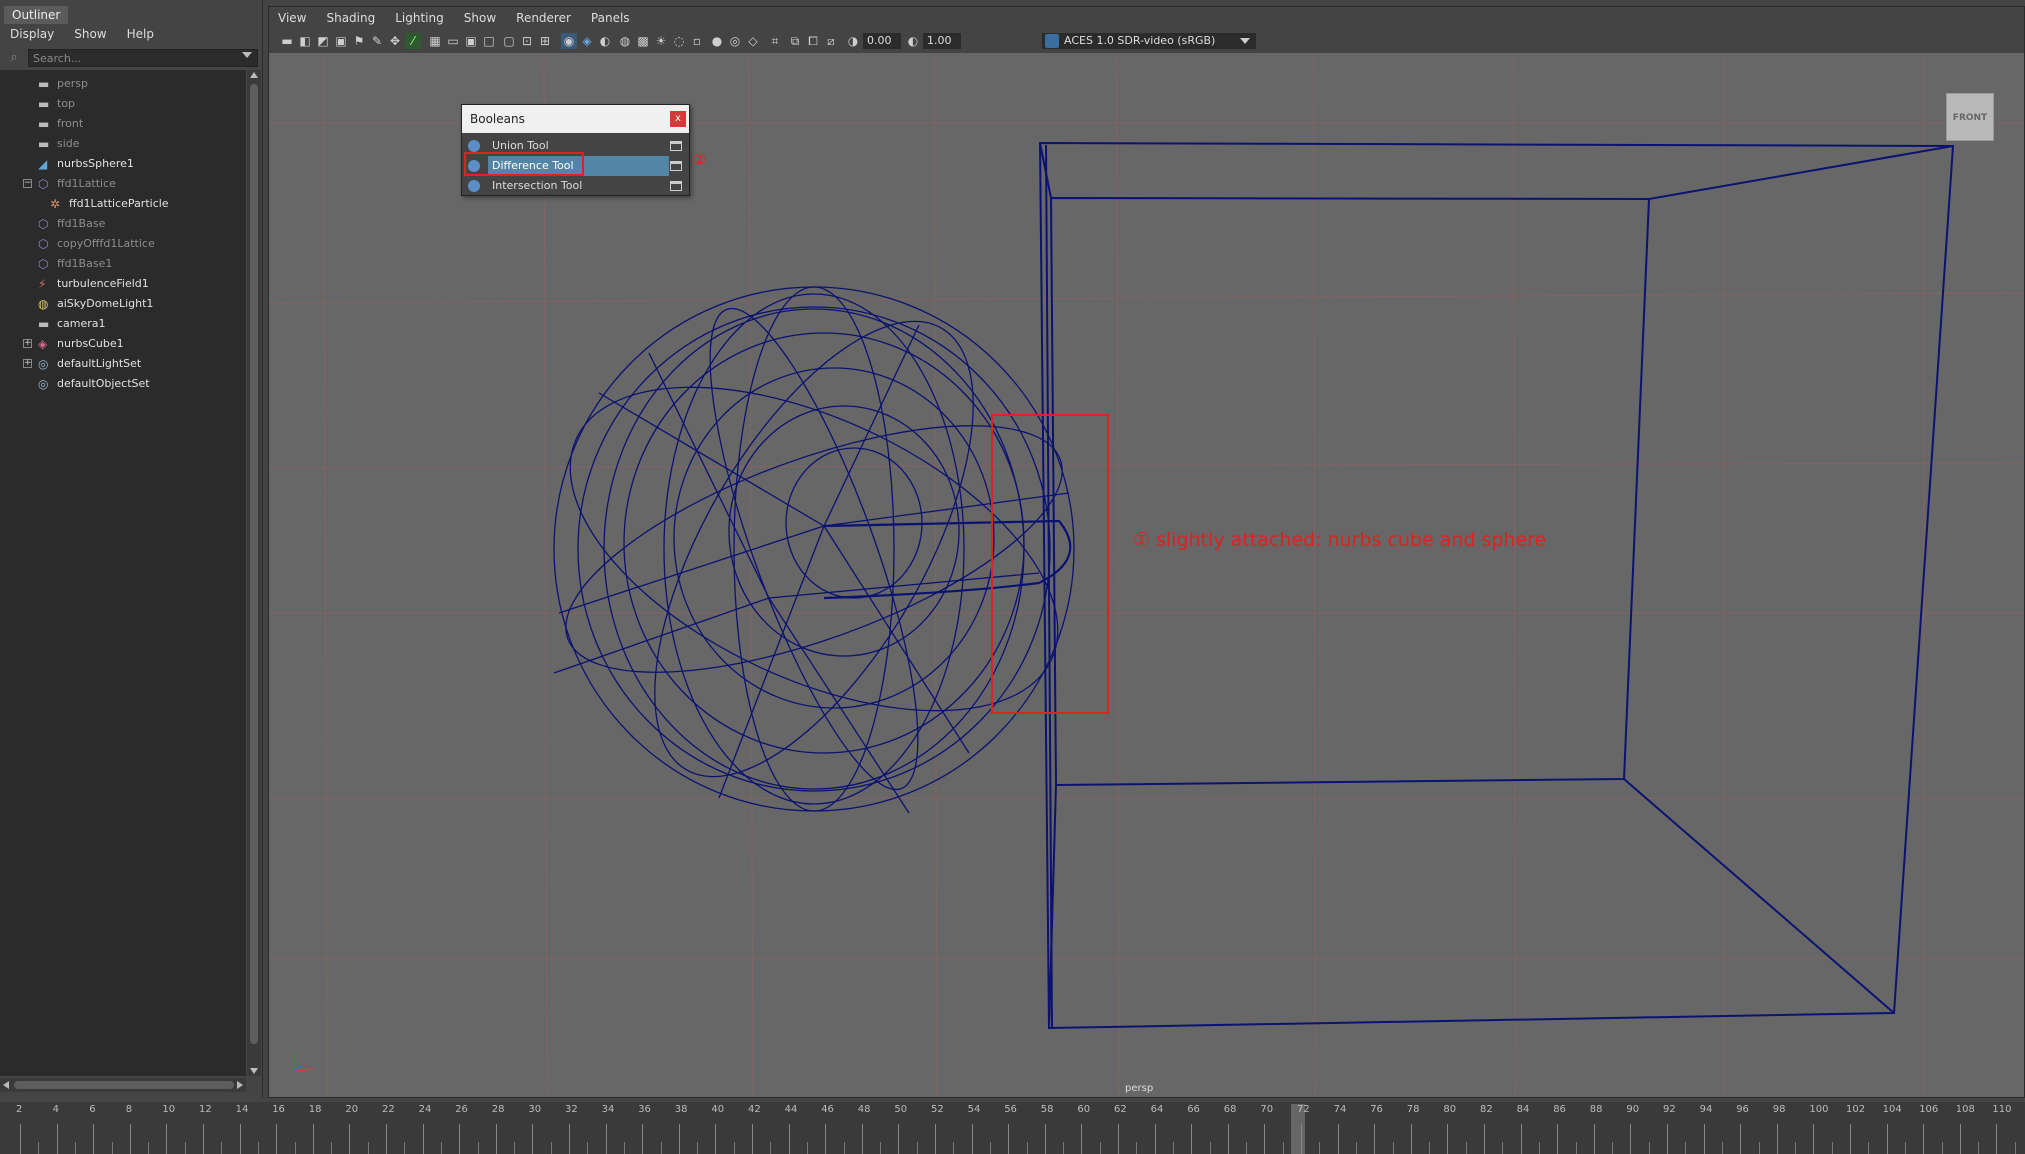  Describe the element at coordinates (1965, 1109) in the screenshot. I see `frame-tick-label: 108` at that location.